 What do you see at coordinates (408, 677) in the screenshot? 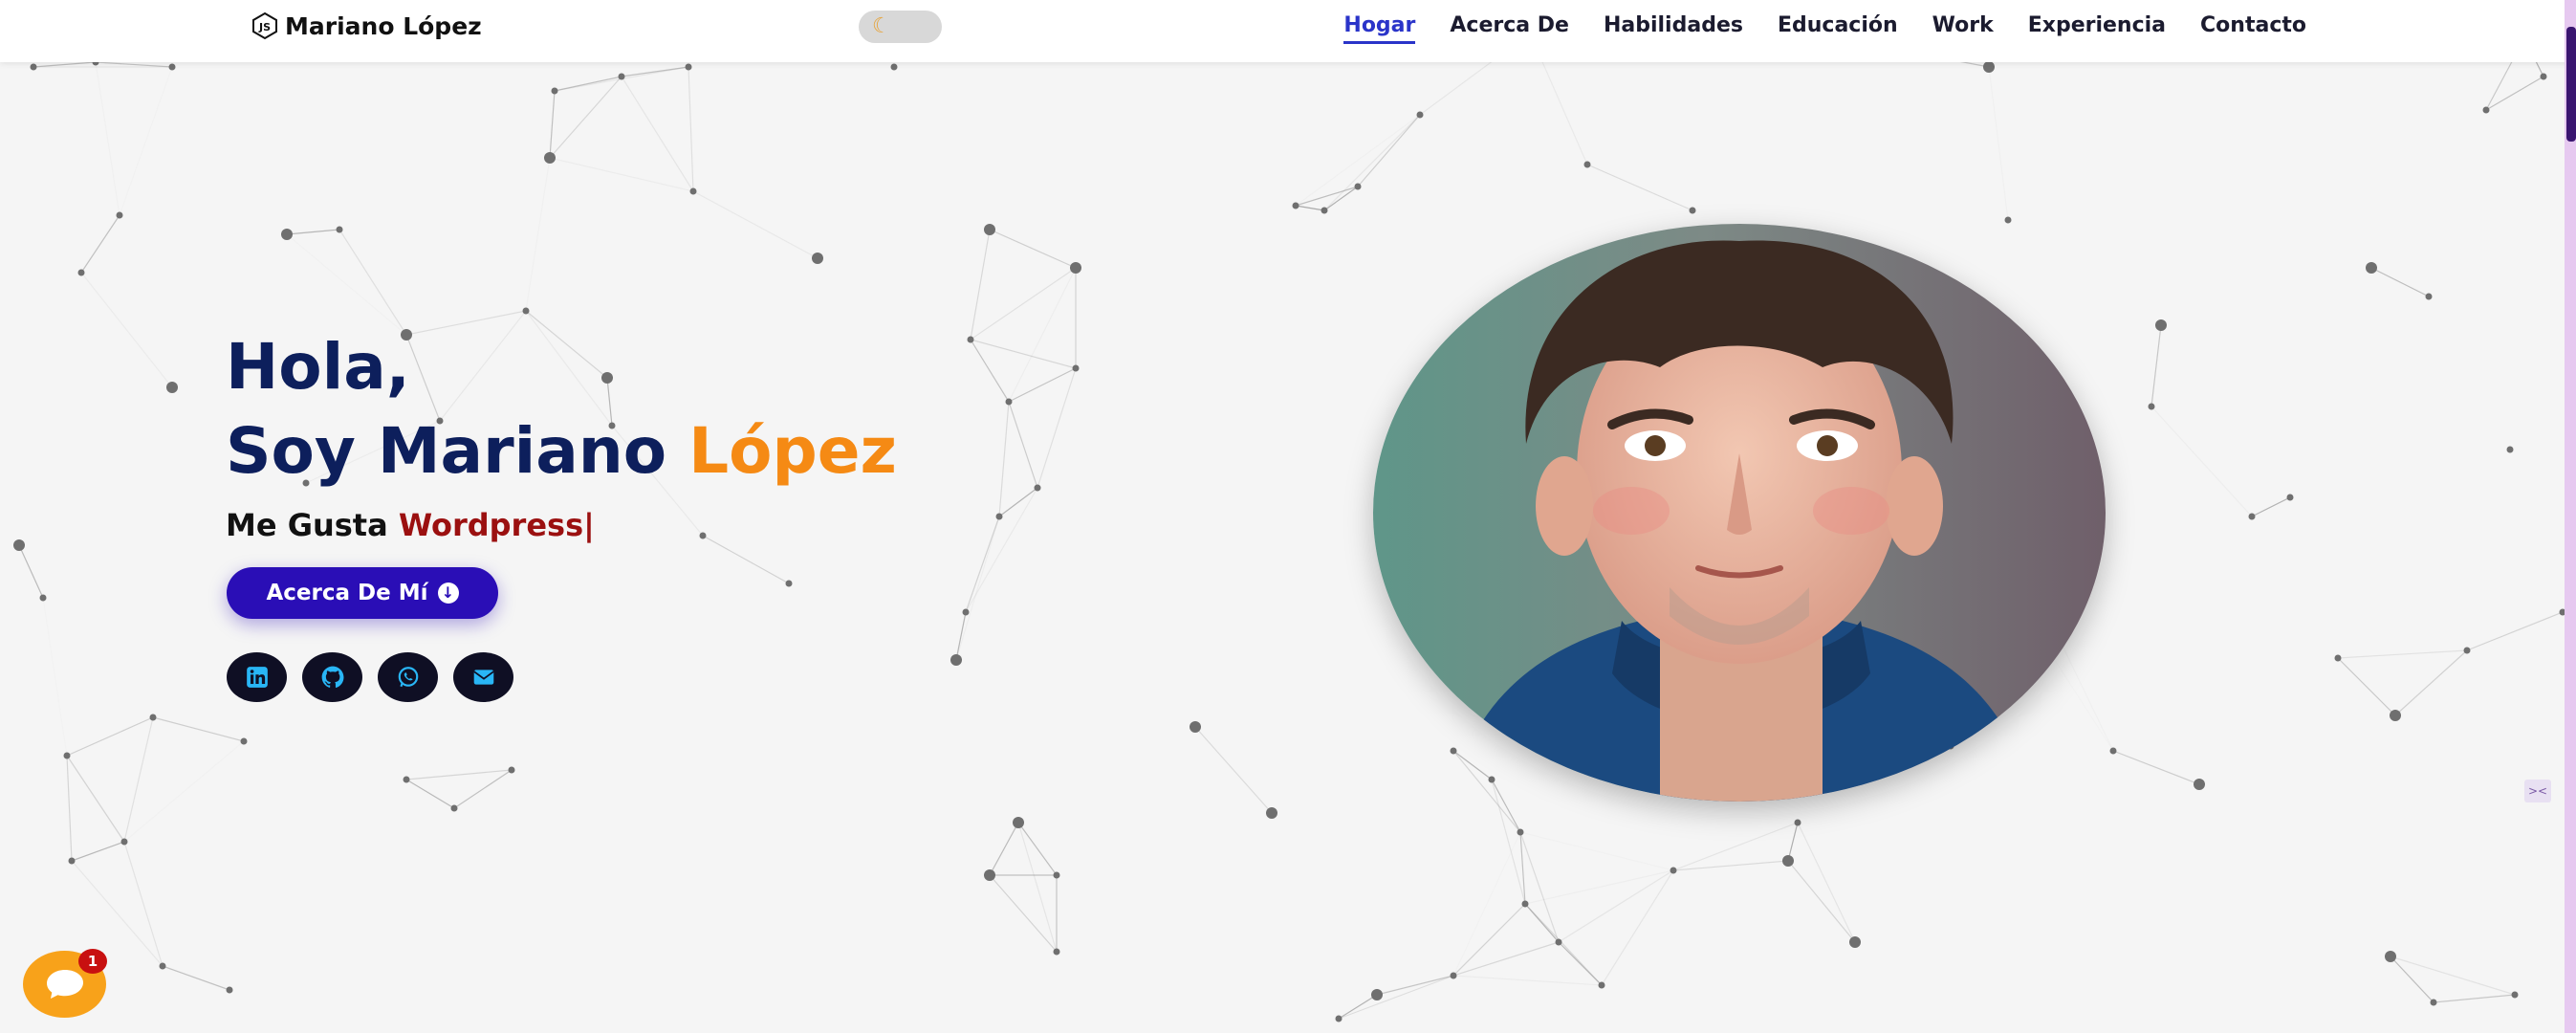
I see `whatsapp-button` at bounding box center [408, 677].